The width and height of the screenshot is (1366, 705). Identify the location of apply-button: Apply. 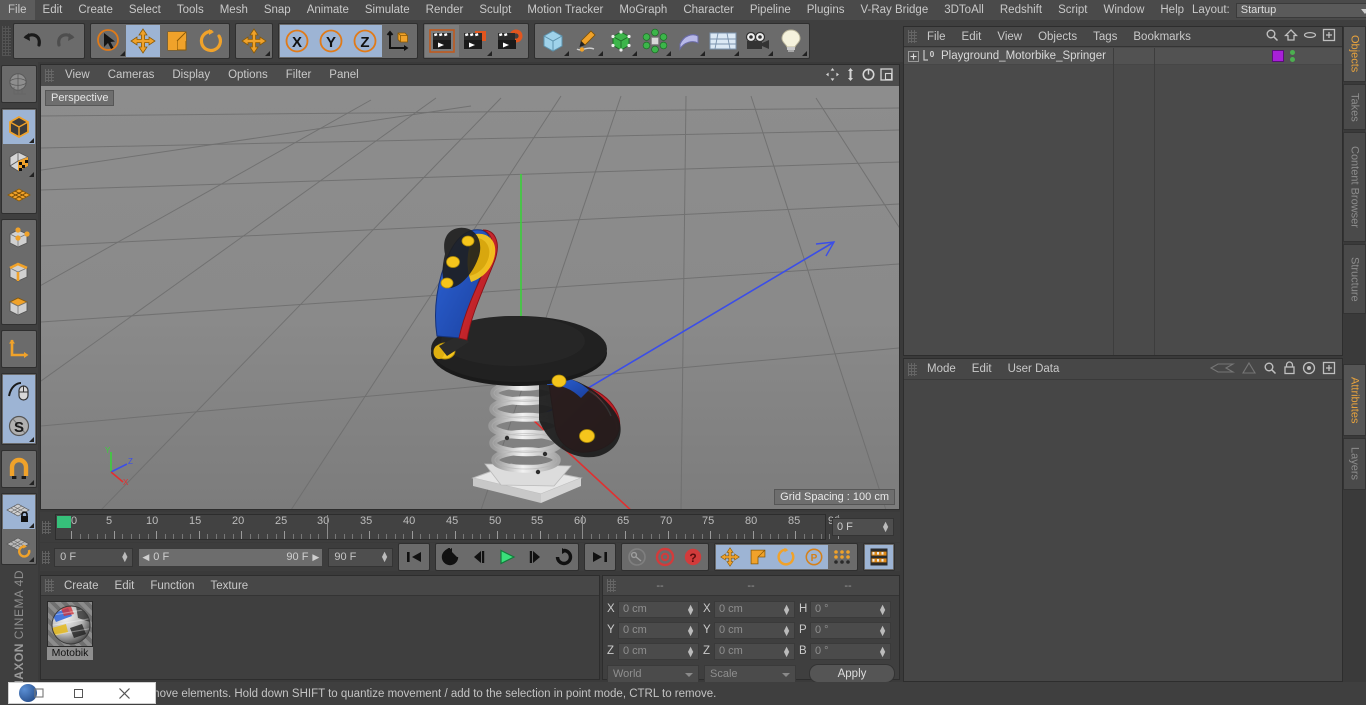
(852, 673).